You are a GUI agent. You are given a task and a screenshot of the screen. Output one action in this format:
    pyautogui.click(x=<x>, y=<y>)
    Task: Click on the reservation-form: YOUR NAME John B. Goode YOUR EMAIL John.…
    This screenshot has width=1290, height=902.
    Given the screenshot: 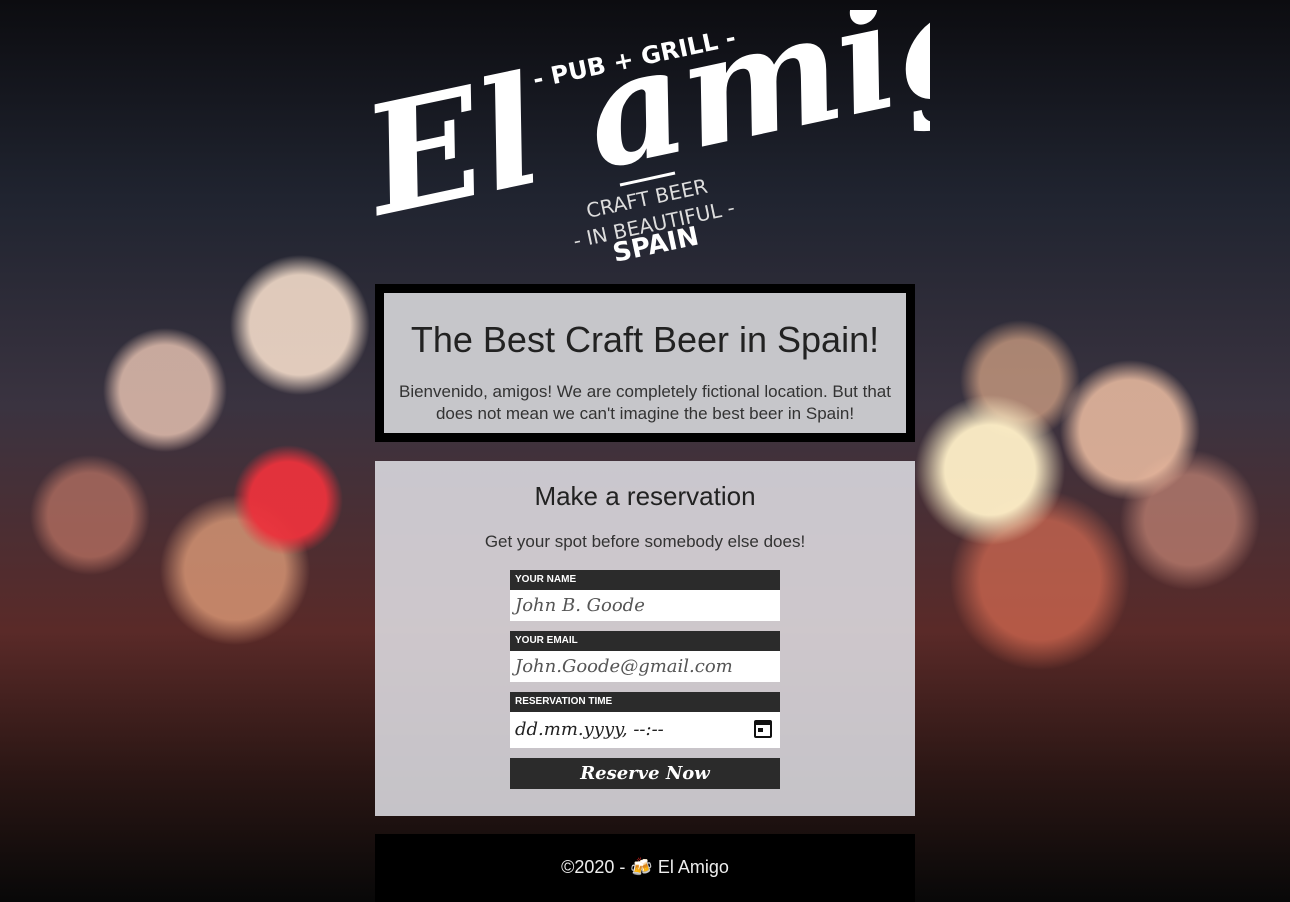 What is the action you would take?
    pyautogui.click(x=645, y=679)
    